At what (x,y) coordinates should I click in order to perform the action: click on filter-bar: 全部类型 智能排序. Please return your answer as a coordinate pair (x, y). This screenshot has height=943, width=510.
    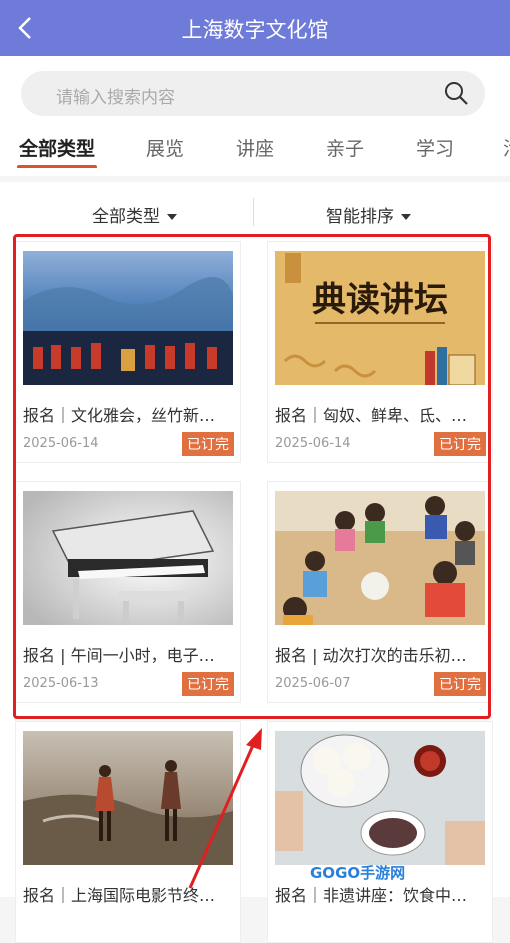
    Looking at the image, I should click on (255, 210).